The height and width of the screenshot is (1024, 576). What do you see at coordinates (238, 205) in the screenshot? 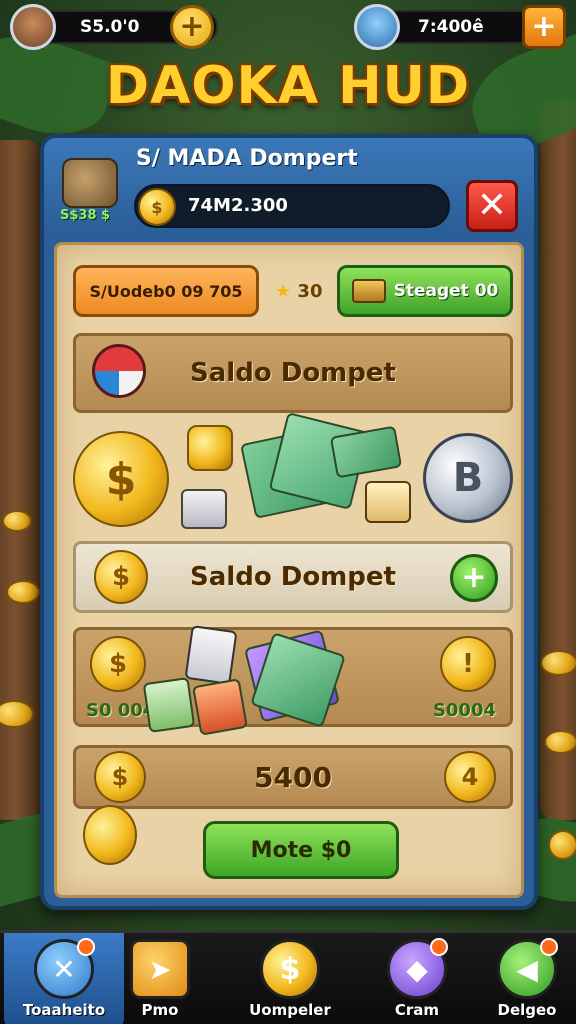
I see `balance-value: 74M2.300` at bounding box center [238, 205].